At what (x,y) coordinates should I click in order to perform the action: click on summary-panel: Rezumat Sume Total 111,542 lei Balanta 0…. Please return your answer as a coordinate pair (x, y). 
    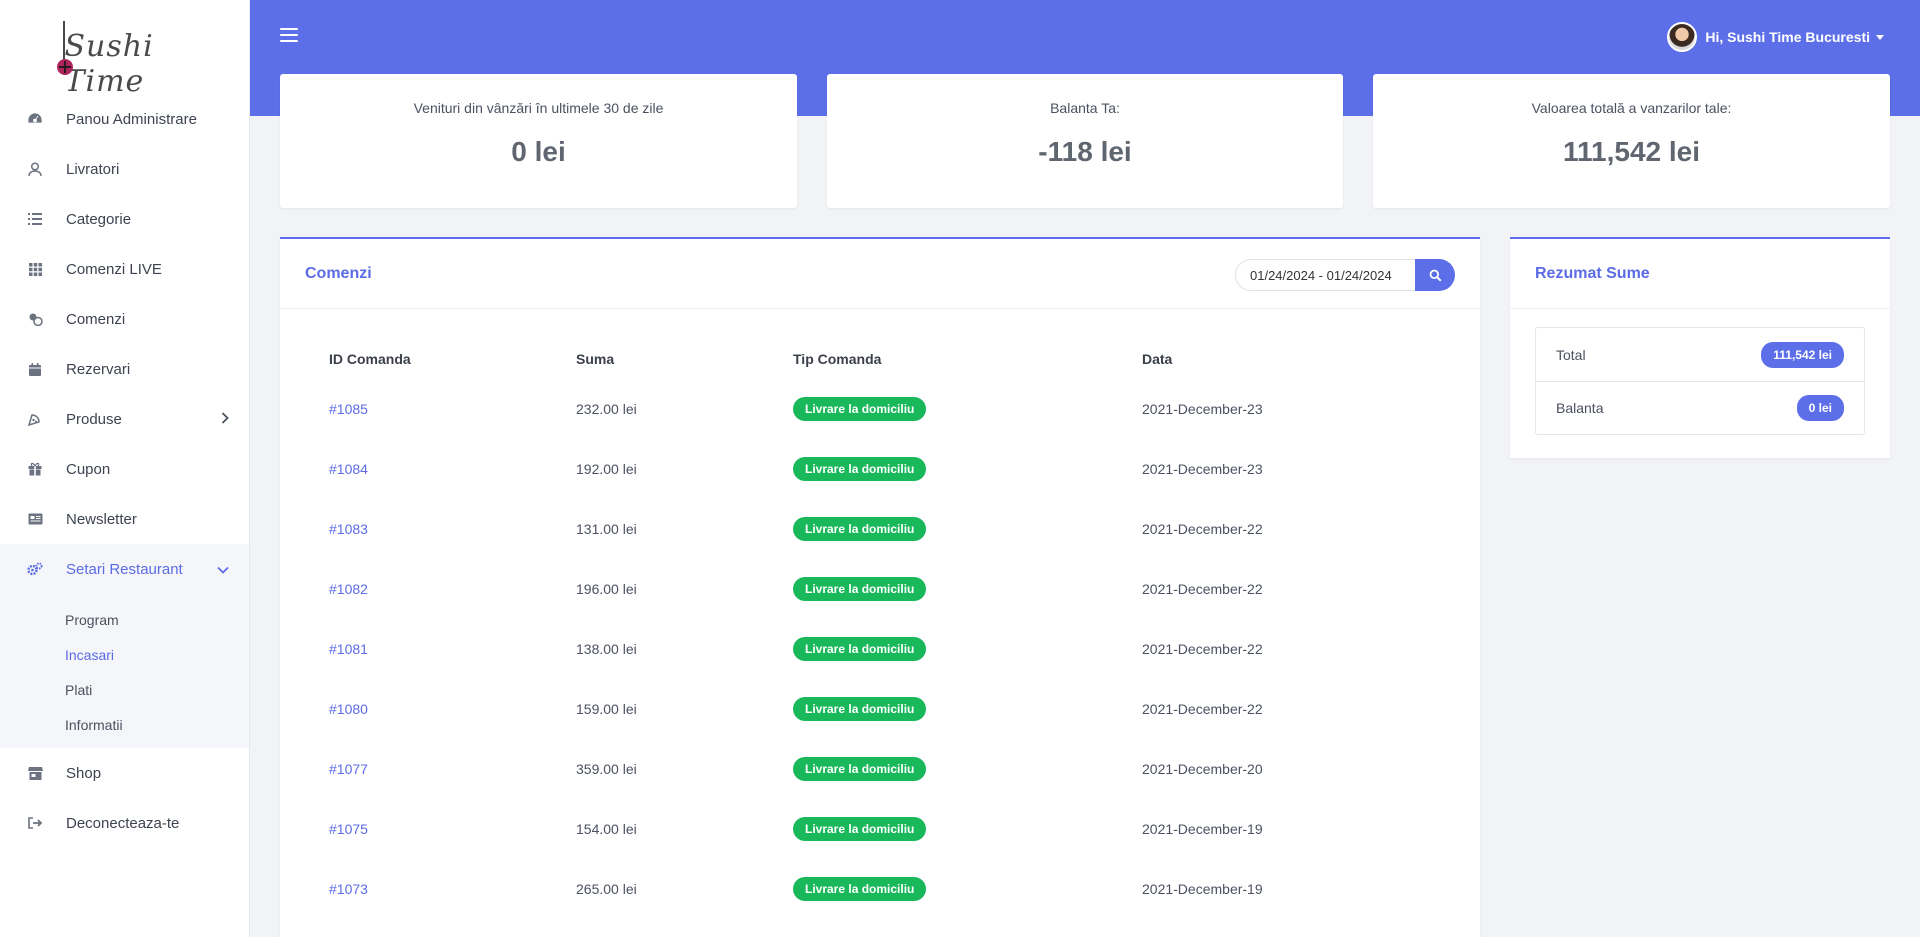
    Looking at the image, I should click on (1700, 347).